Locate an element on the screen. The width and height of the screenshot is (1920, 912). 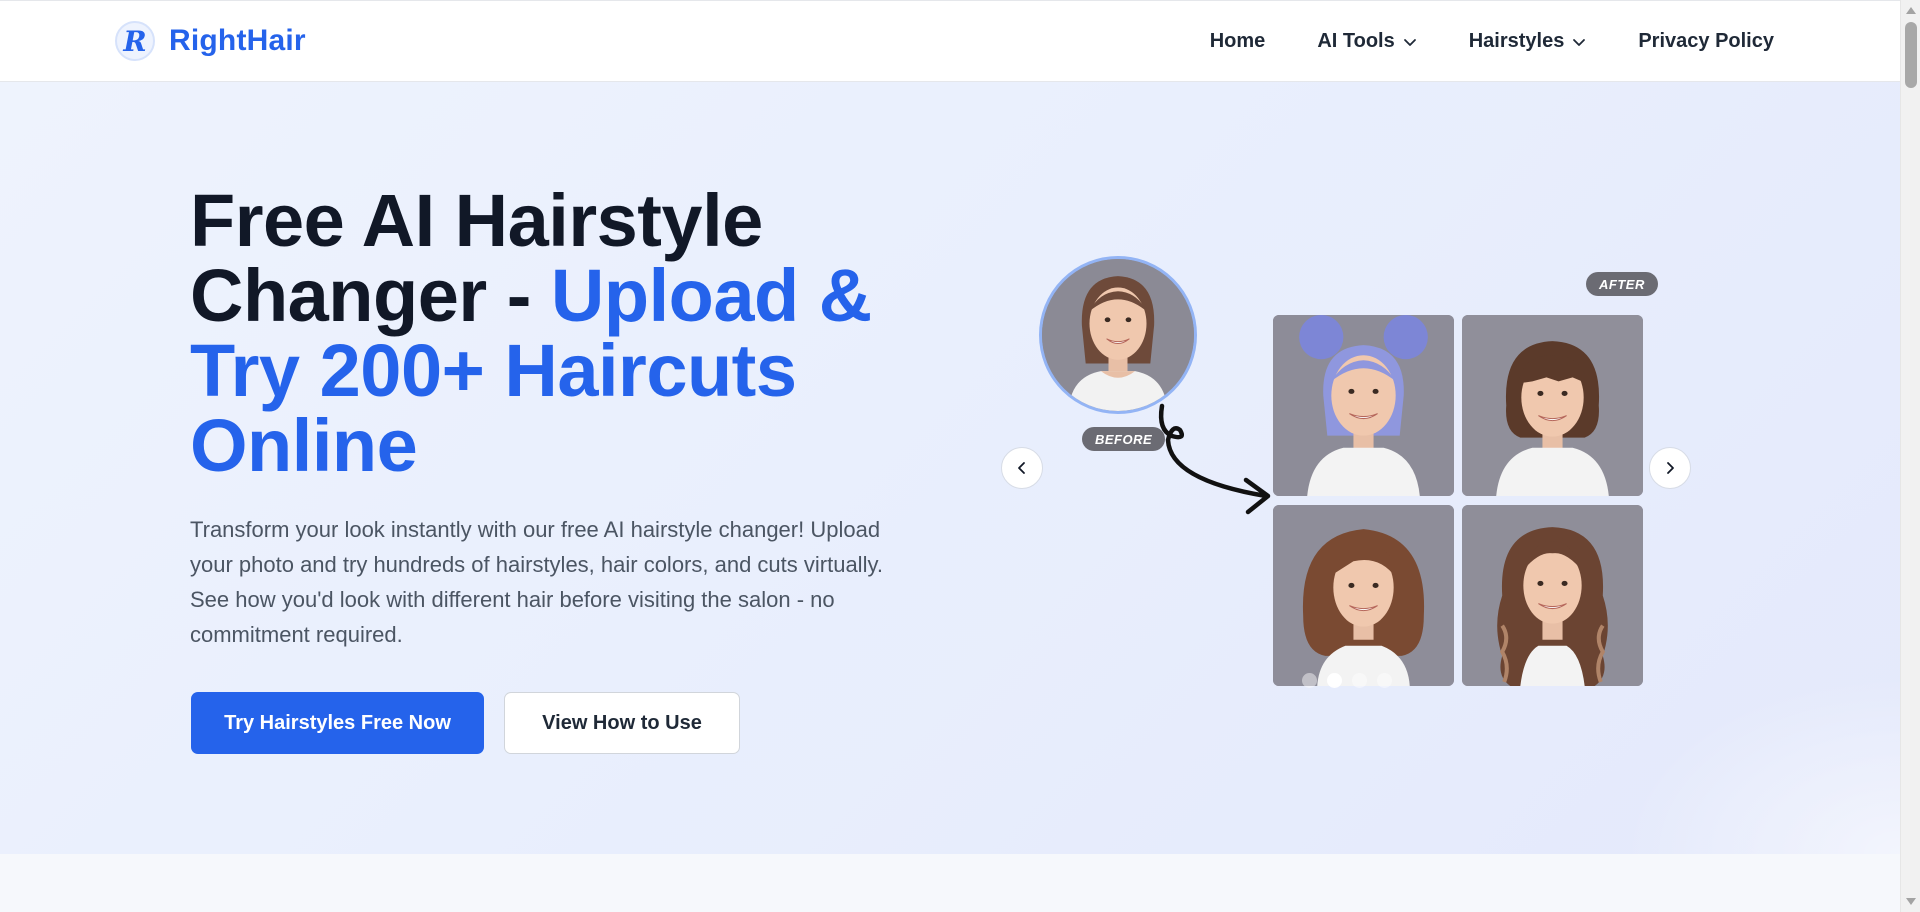
scrollbar-thumb is located at coordinates (1911, 55).